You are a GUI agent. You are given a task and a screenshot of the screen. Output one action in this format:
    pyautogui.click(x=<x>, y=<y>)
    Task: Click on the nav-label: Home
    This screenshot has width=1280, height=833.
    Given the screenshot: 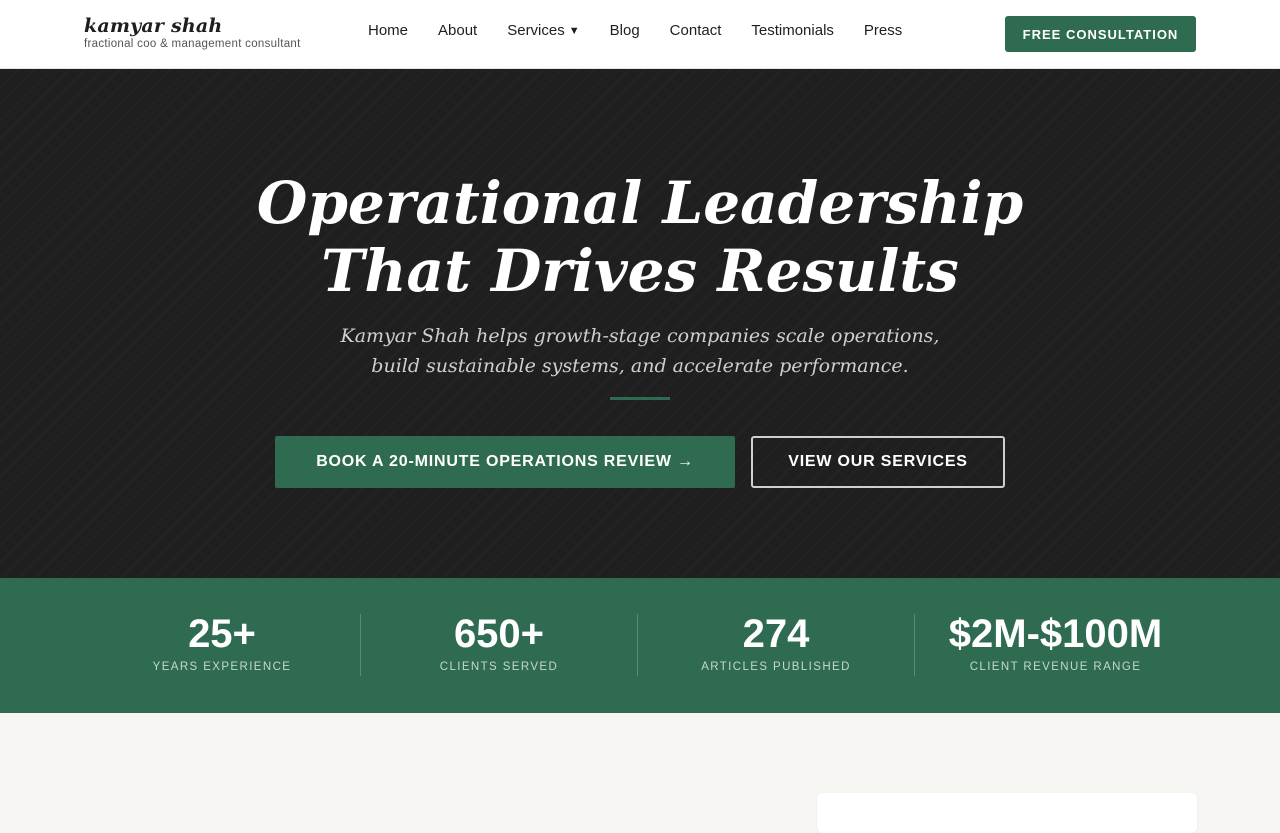 What is the action you would take?
    pyautogui.click(x=388, y=30)
    